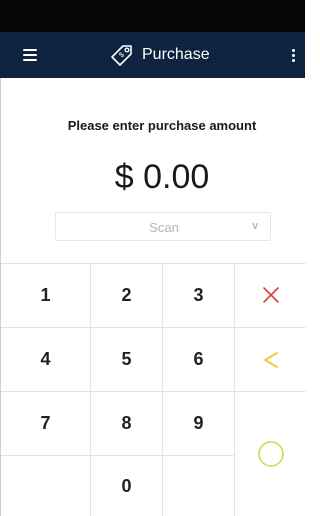 This screenshot has width=320, height=516. What do you see at coordinates (294, 55) in the screenshot?
I see `more-vertical-icon` at bounding box center [294, 55].